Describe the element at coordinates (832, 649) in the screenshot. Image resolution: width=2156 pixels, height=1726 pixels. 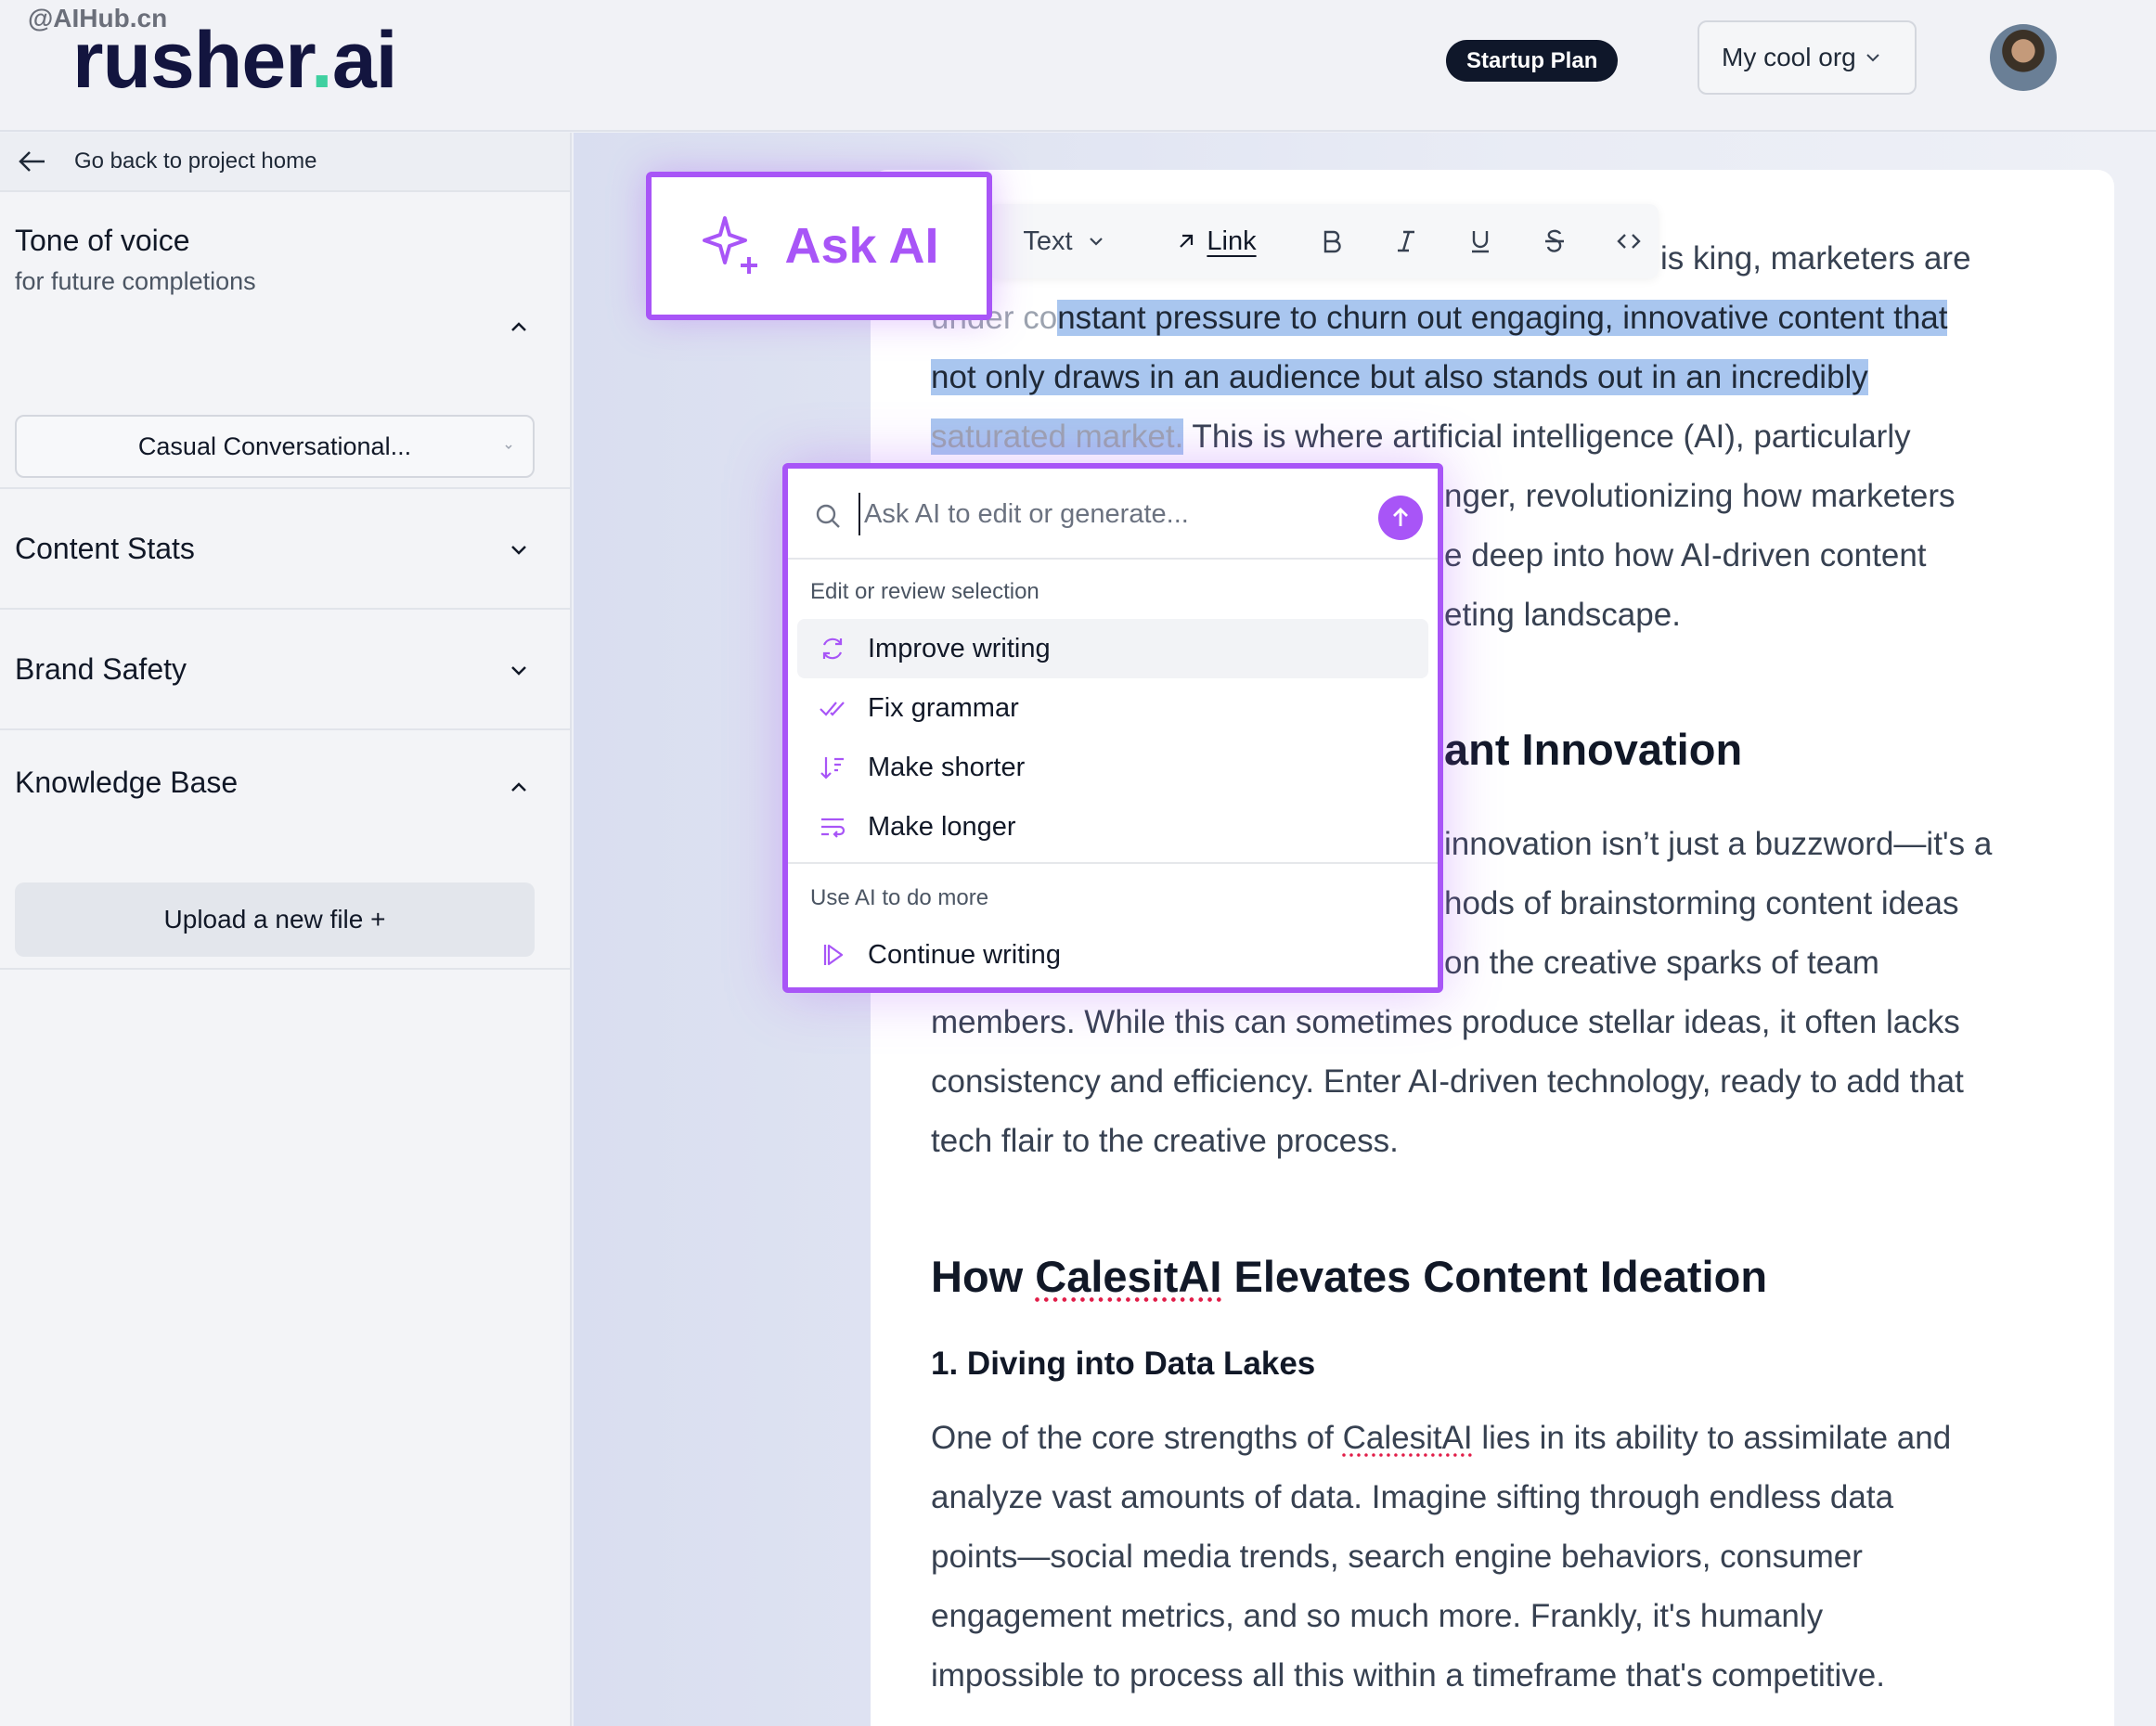
I see `refresh-sparkle-icon` at that location.